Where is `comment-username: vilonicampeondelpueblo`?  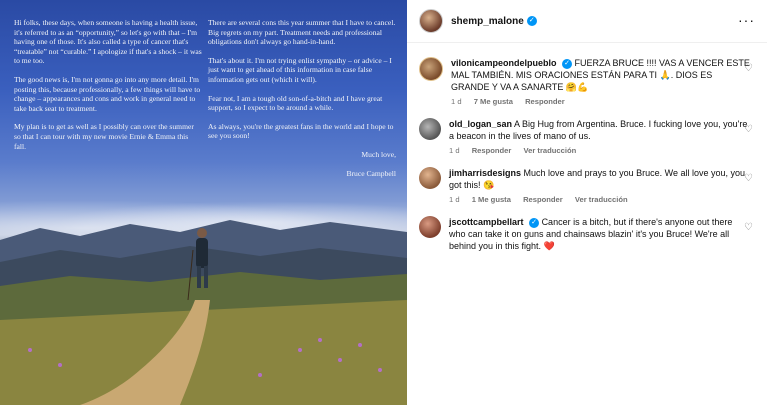
comment-username: vilonicampeondelpueblo is located at coordinates (504, 63).